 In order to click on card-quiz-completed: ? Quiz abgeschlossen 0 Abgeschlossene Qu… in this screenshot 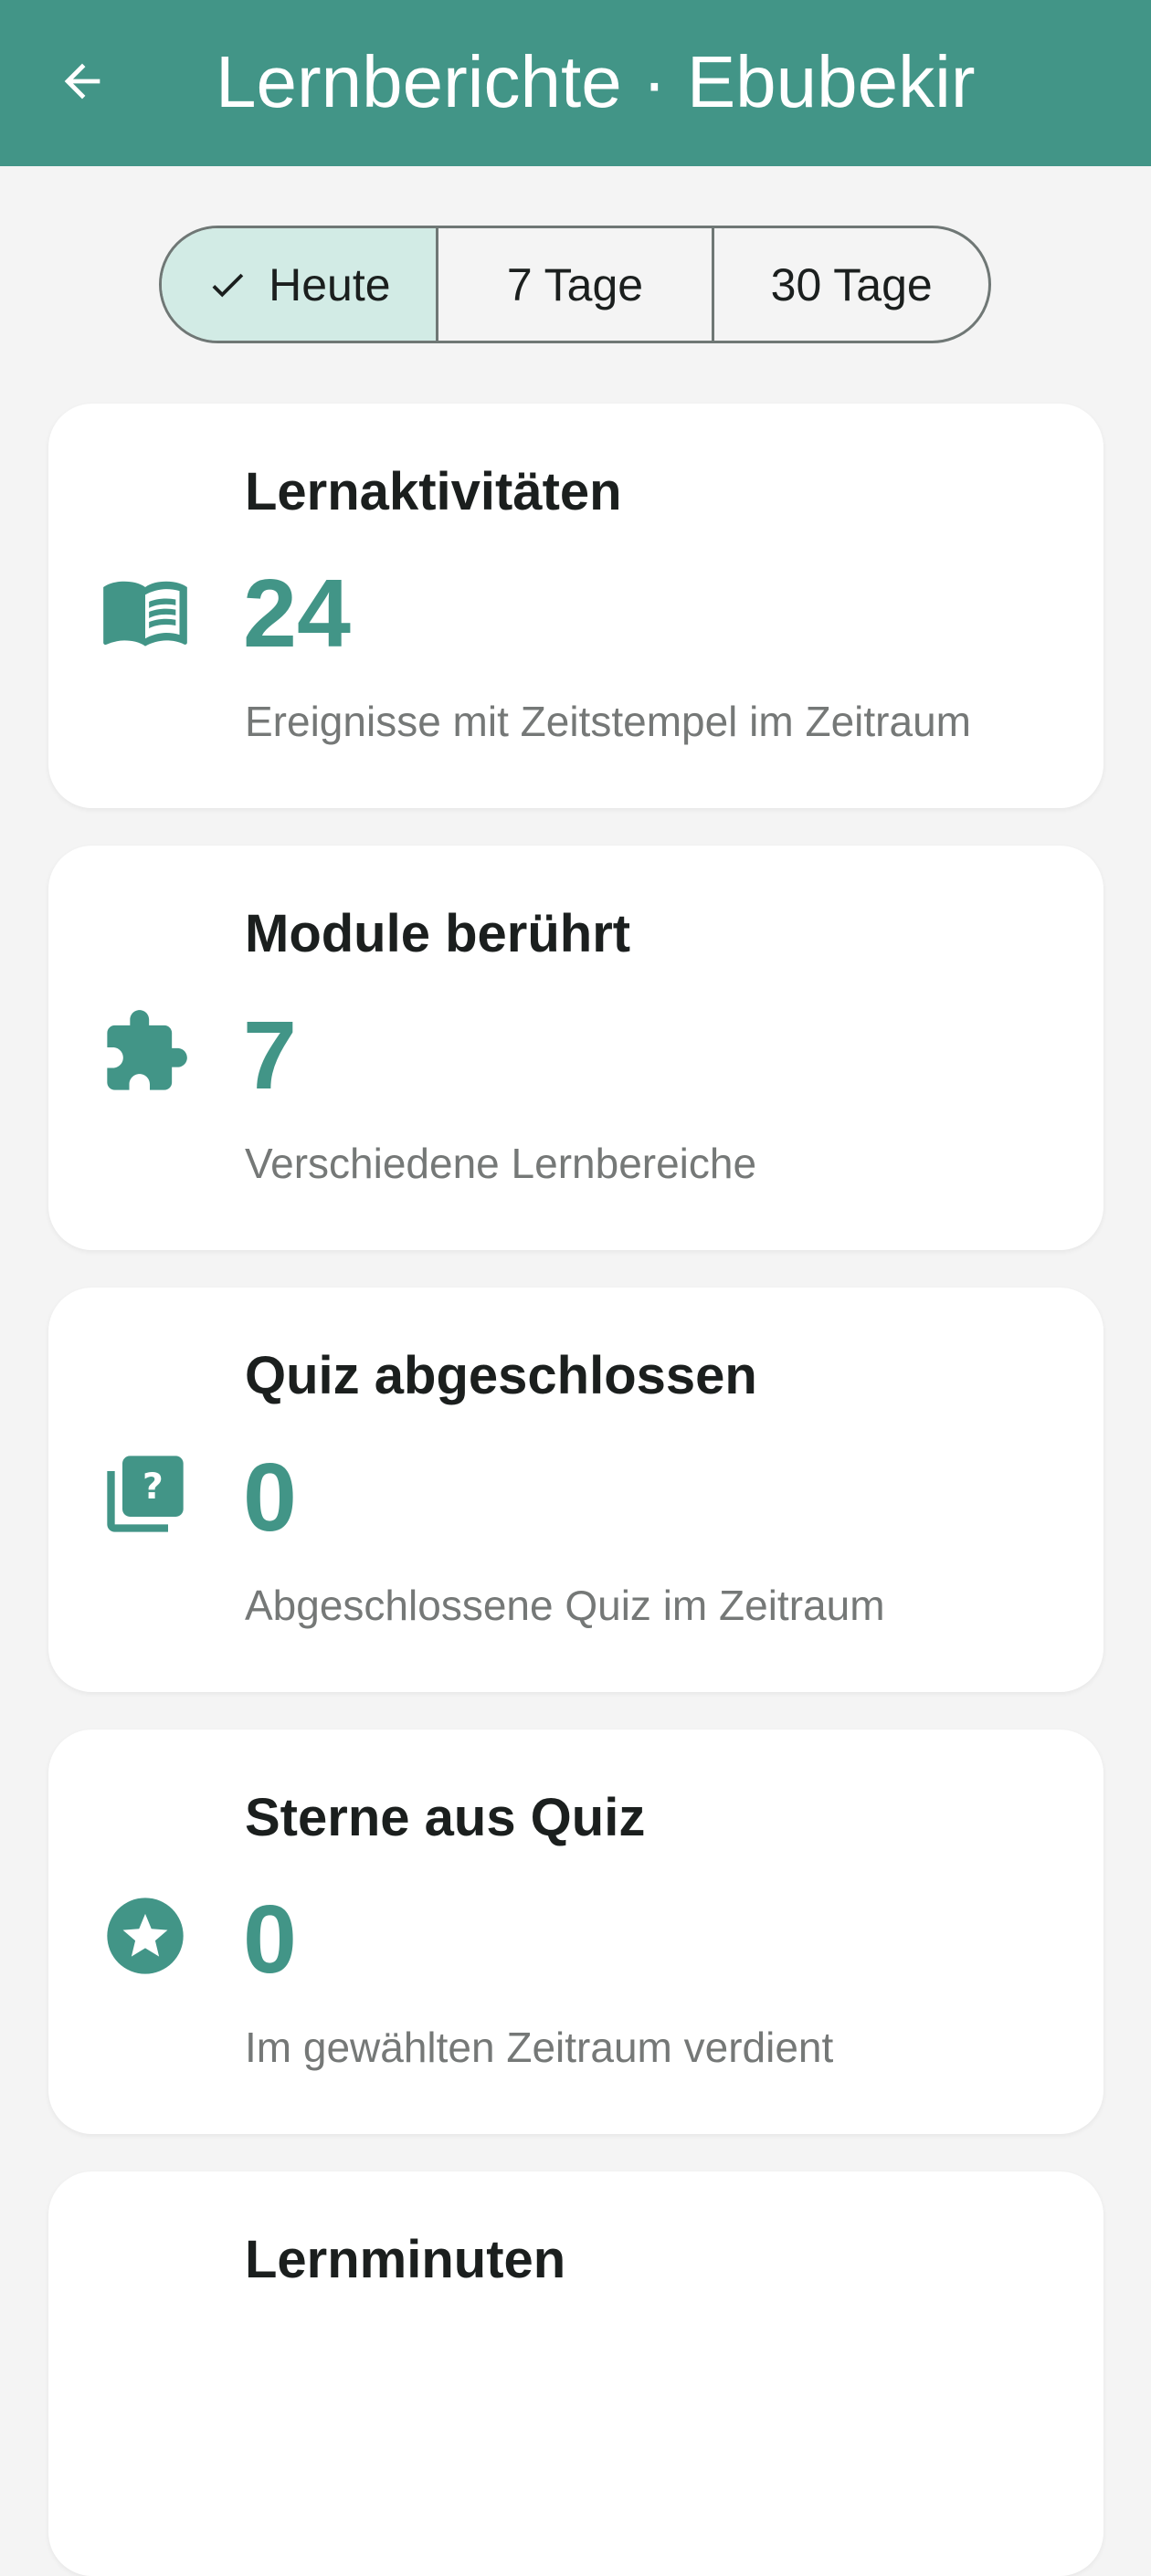, I will do `click(575, 1490)`.